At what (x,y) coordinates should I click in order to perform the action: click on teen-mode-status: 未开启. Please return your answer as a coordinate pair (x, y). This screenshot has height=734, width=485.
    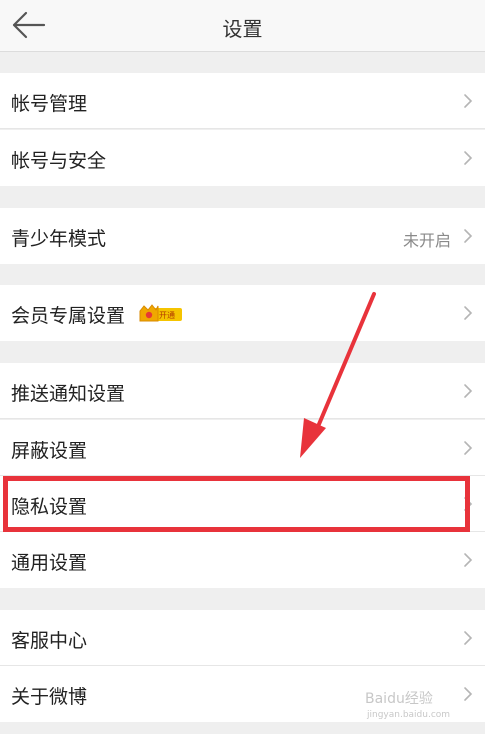
    Looking at the image, I should click on (426, 240).